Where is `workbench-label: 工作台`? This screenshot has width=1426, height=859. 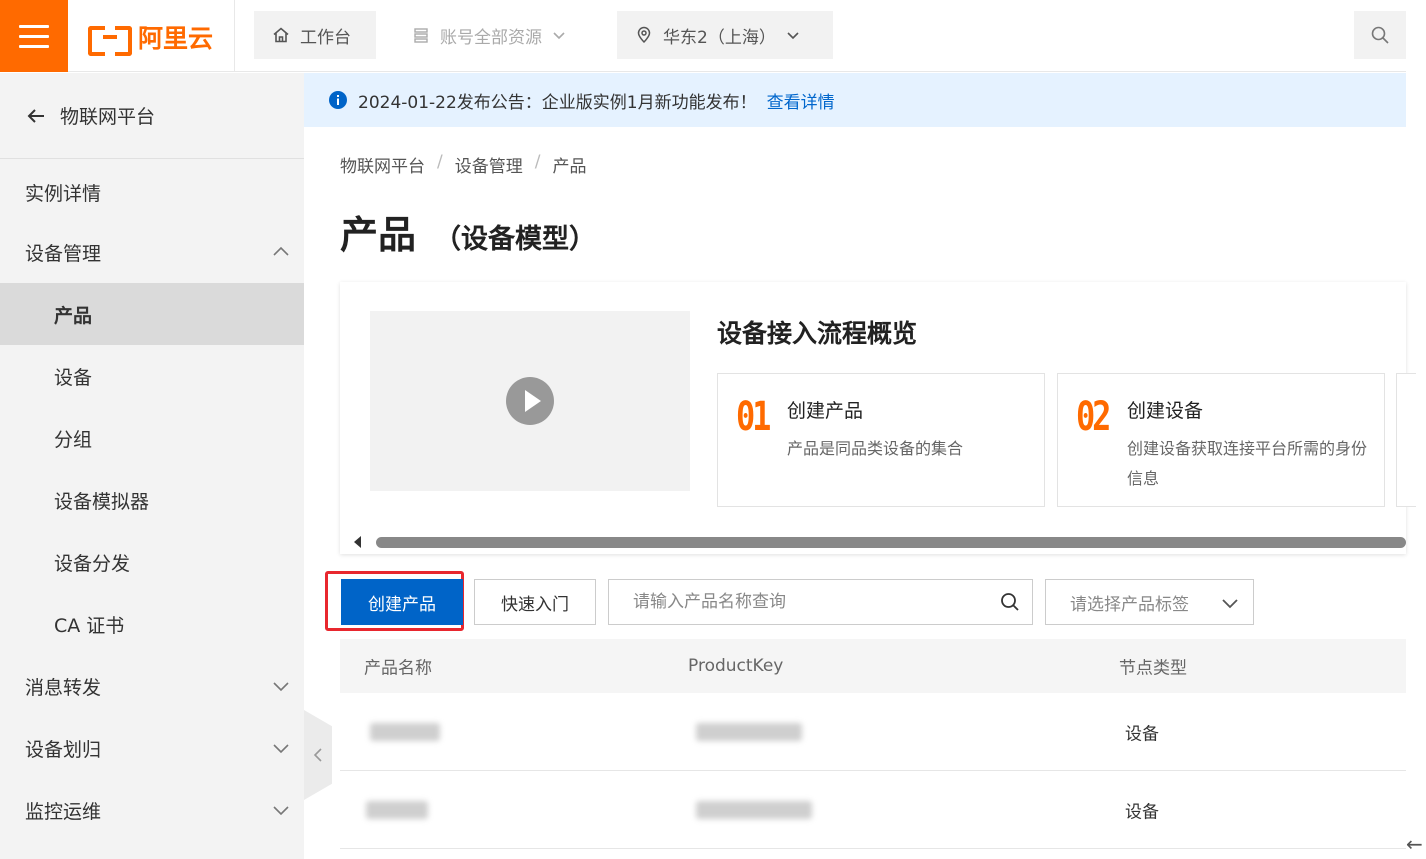 workbench-label: 工作台 is located at coordinates (325, 37).